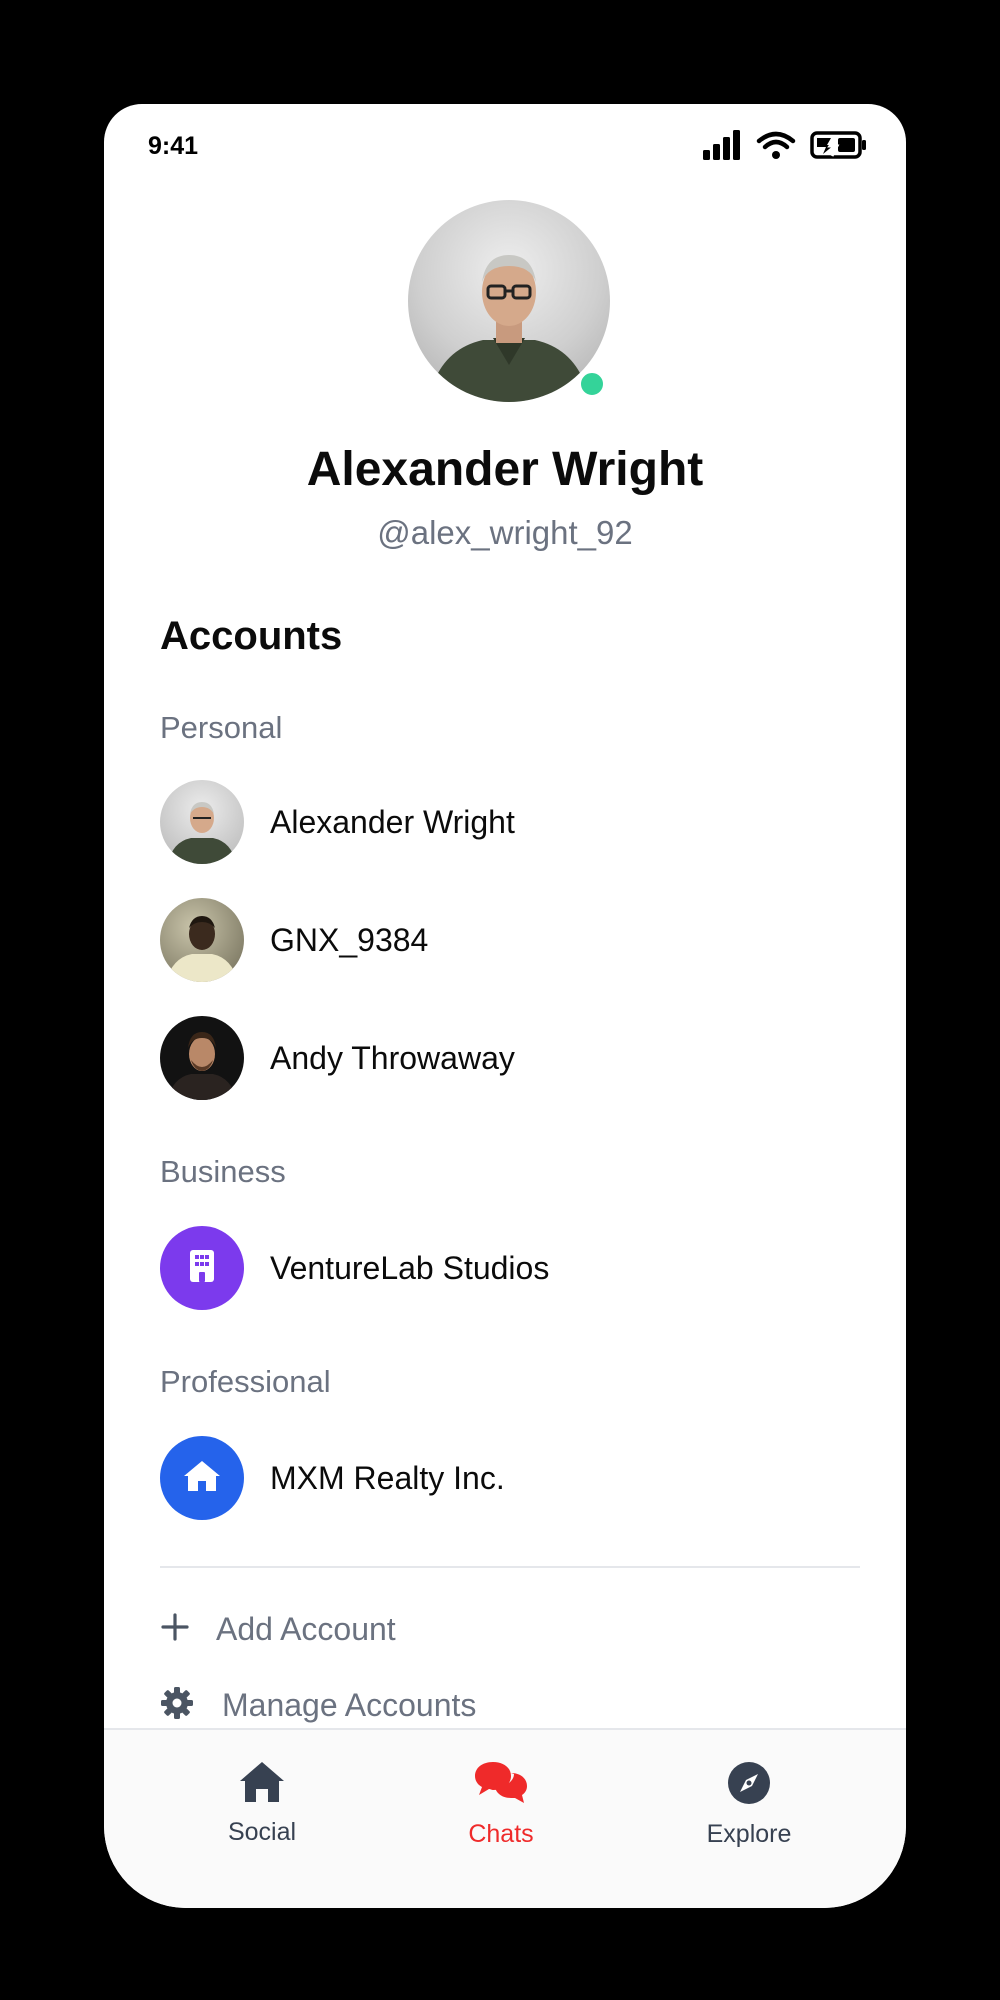 The height and width of the screenshot is (2000, 1000). What do you see at coordinates (510, 1567) in the screenshot?
I see `divider` at bounding box center [510, 1567].